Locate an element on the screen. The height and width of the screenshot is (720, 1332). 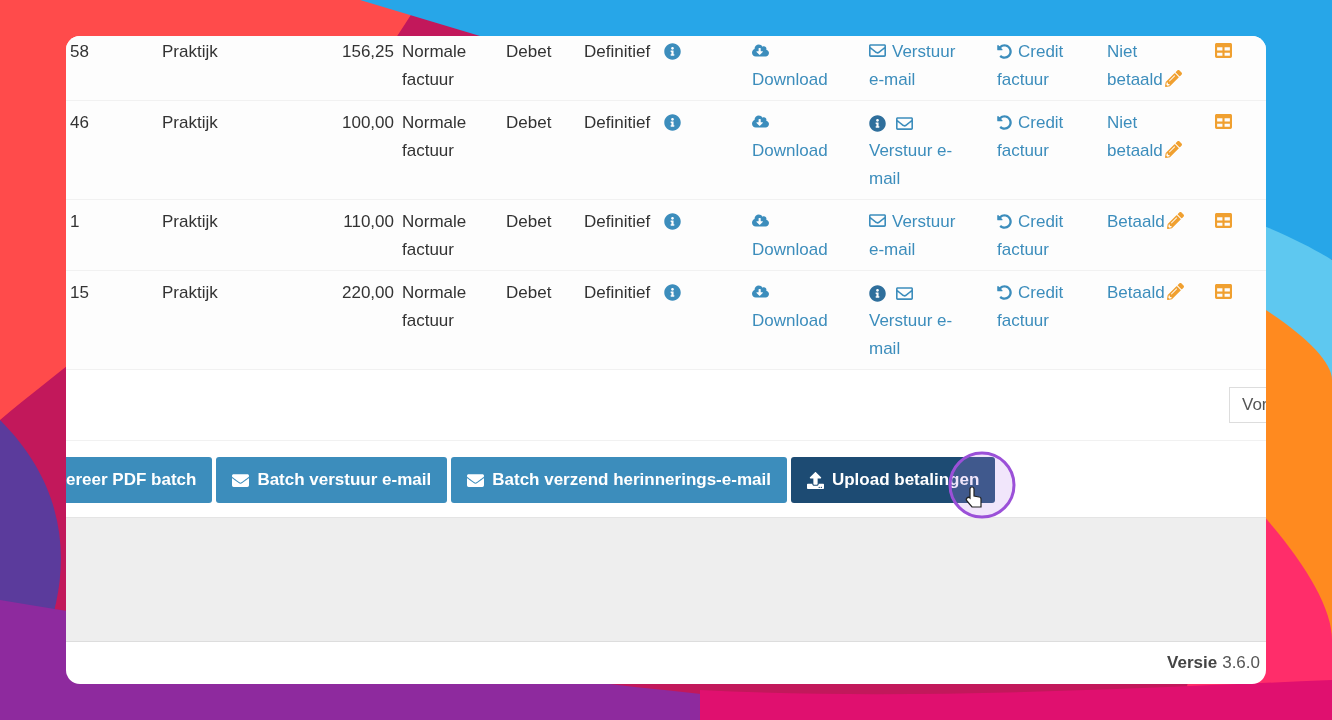
table-cell: 220,00 is located at coordinates (368, 292).